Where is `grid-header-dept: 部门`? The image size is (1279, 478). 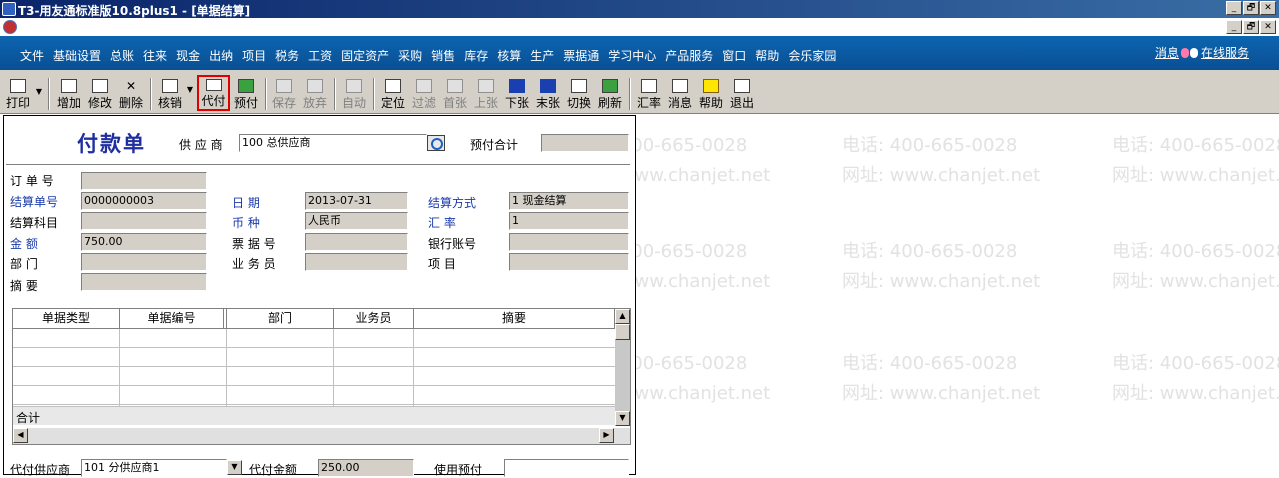
grid-header-dept: 部门 is located at coordinates (280, 319).